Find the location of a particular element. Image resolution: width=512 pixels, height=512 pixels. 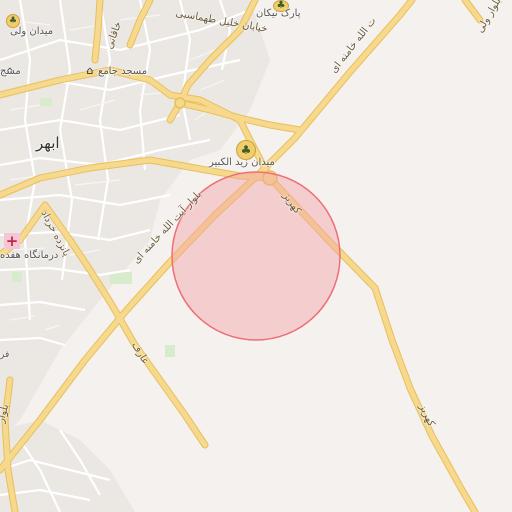

hospital-icon: + is located at coordinates (12, 241).